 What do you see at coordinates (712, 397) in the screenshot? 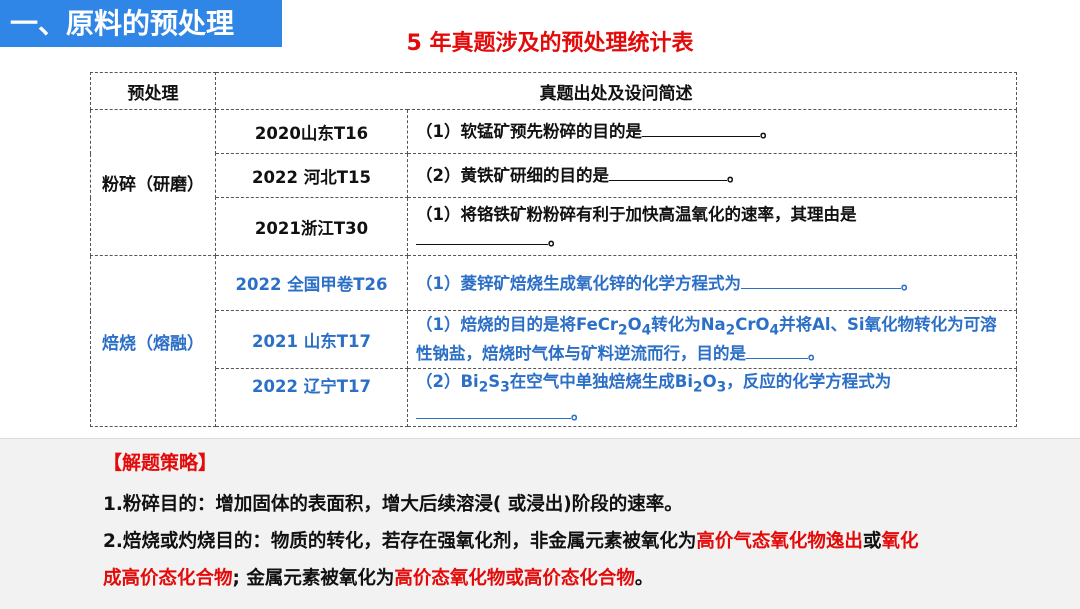
I see `description-cell: （2）Bi2S3在空气中单独焙烧生成Bi2O3，反应的化学方程式为。` at bounding box center [712, 397].